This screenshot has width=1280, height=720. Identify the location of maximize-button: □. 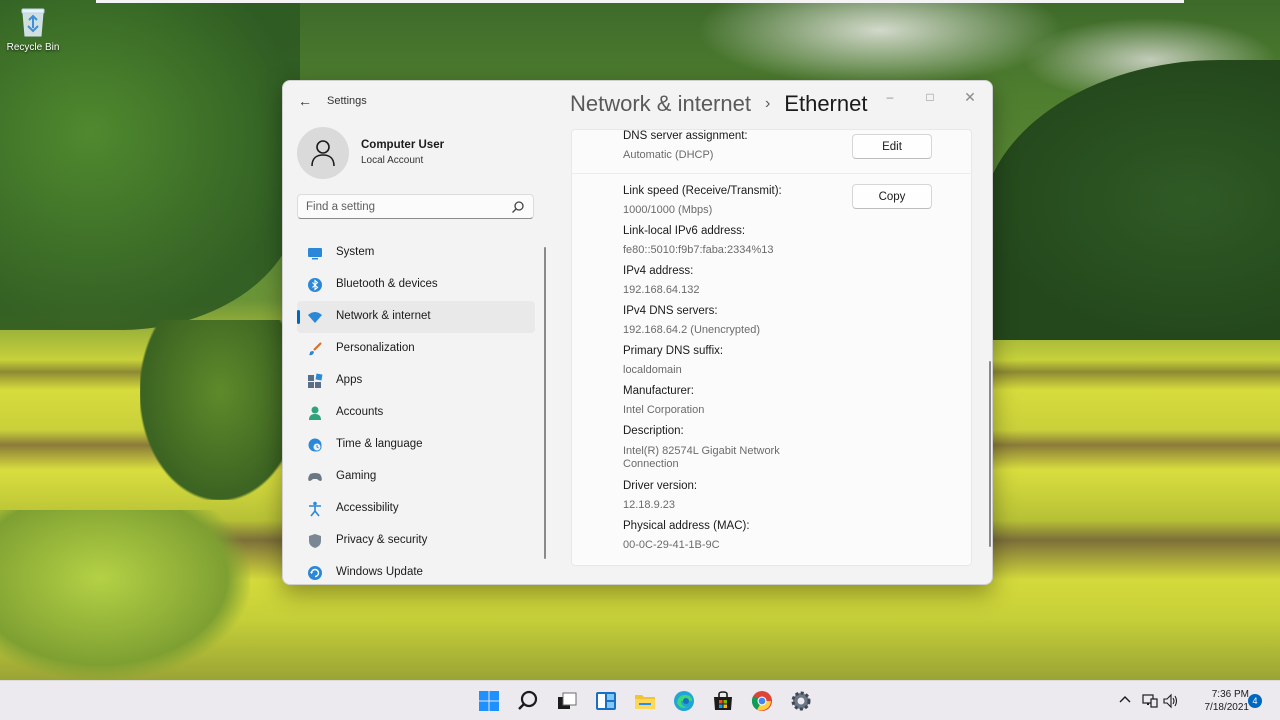
(930, 97).